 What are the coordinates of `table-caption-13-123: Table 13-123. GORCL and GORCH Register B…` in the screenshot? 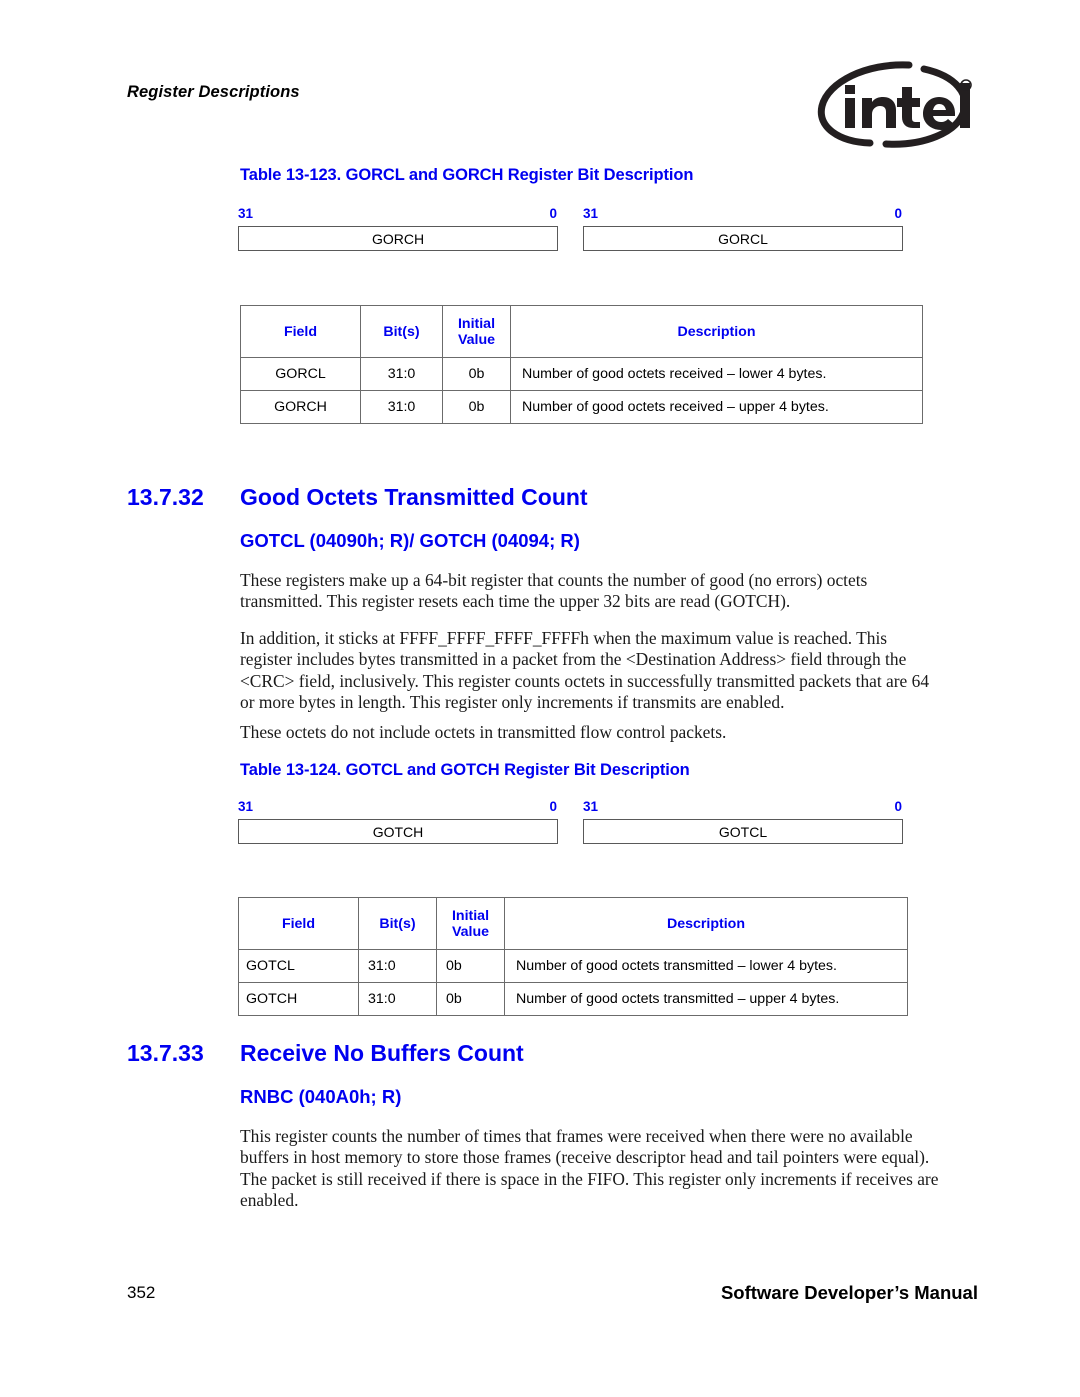 It's located at (467, 175).